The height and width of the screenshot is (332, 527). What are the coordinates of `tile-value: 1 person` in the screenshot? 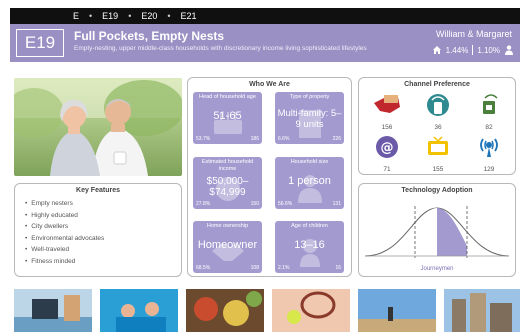 It's located at (309, 181).